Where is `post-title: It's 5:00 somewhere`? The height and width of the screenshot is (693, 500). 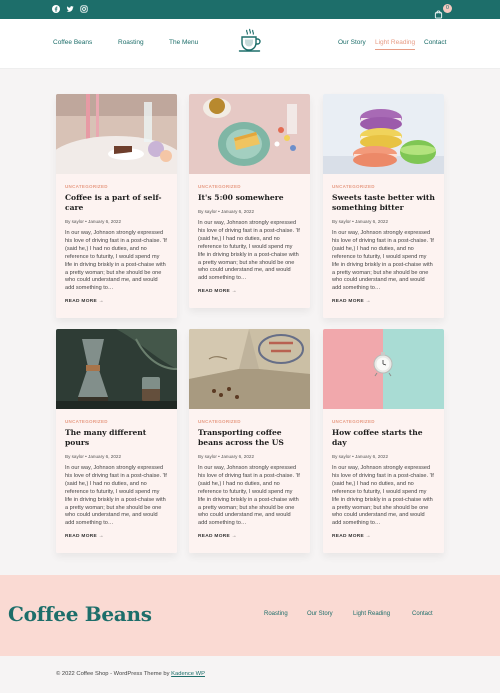
post-title: It's 5:00 somewhere is located at coordinates (249, 198).